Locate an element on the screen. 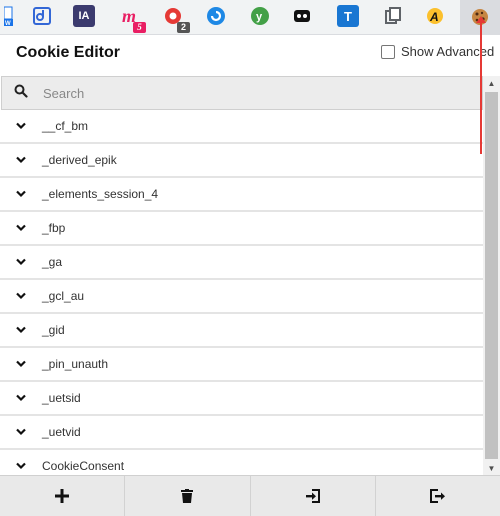  cookie-name: _fbp is located at coordinates (54, 228).